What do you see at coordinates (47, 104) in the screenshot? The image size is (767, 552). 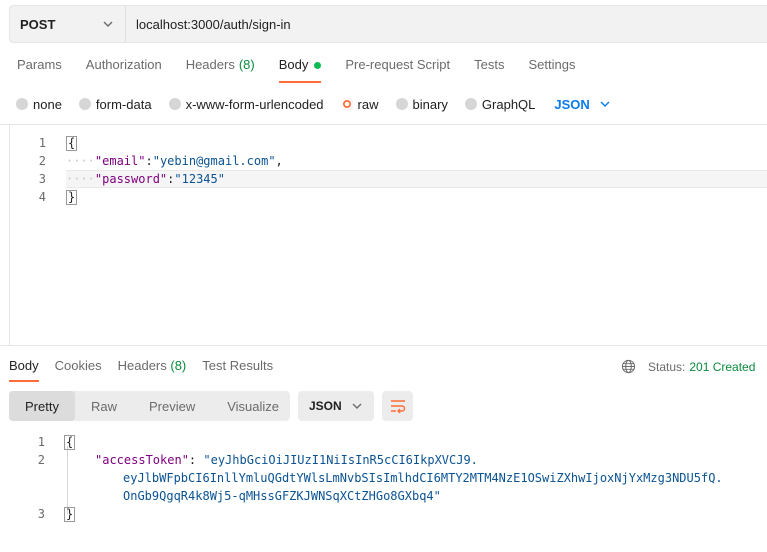 I see `radio-label: none` at bounding box center [47, 104].